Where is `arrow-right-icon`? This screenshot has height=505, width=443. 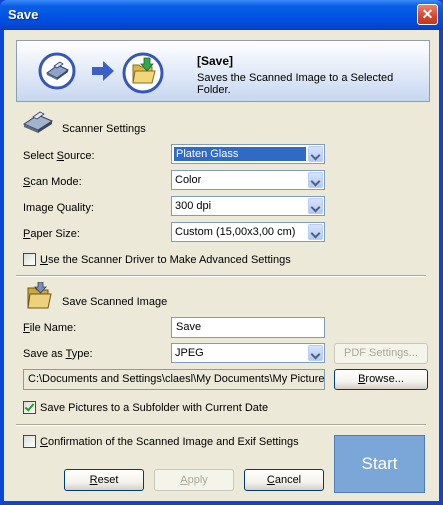
arrow-right-icon is located at coordinates (103, 71).